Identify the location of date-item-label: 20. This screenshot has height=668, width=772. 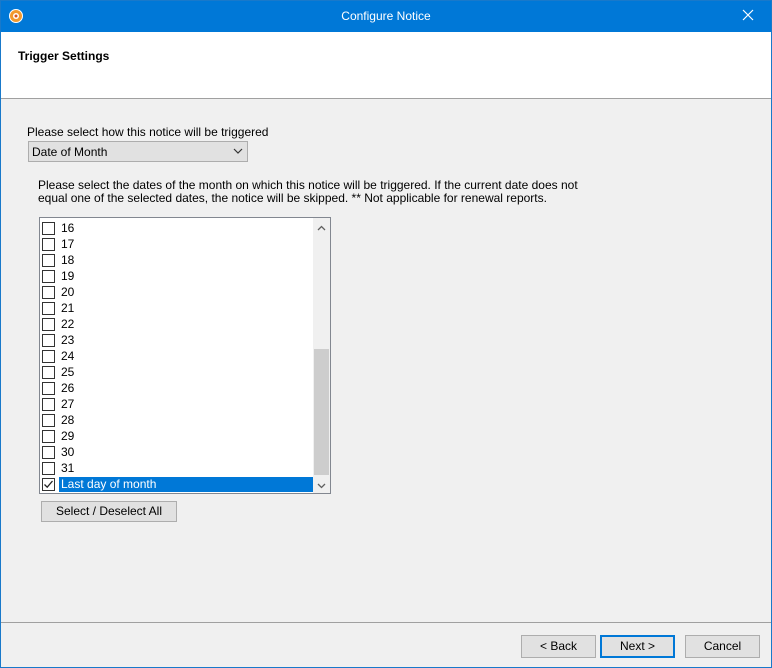
(68, 291).